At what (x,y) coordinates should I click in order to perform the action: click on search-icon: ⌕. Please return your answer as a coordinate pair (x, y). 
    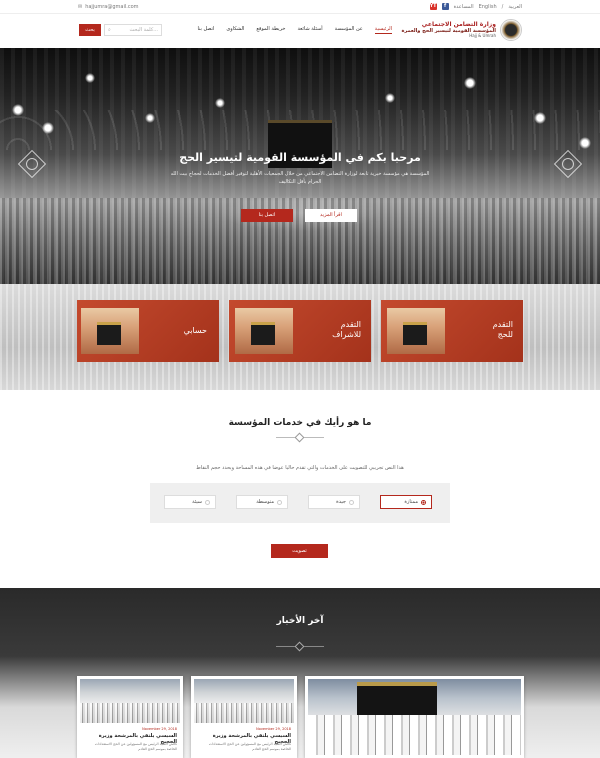
    Looking at the image, I should click on (109, 30).